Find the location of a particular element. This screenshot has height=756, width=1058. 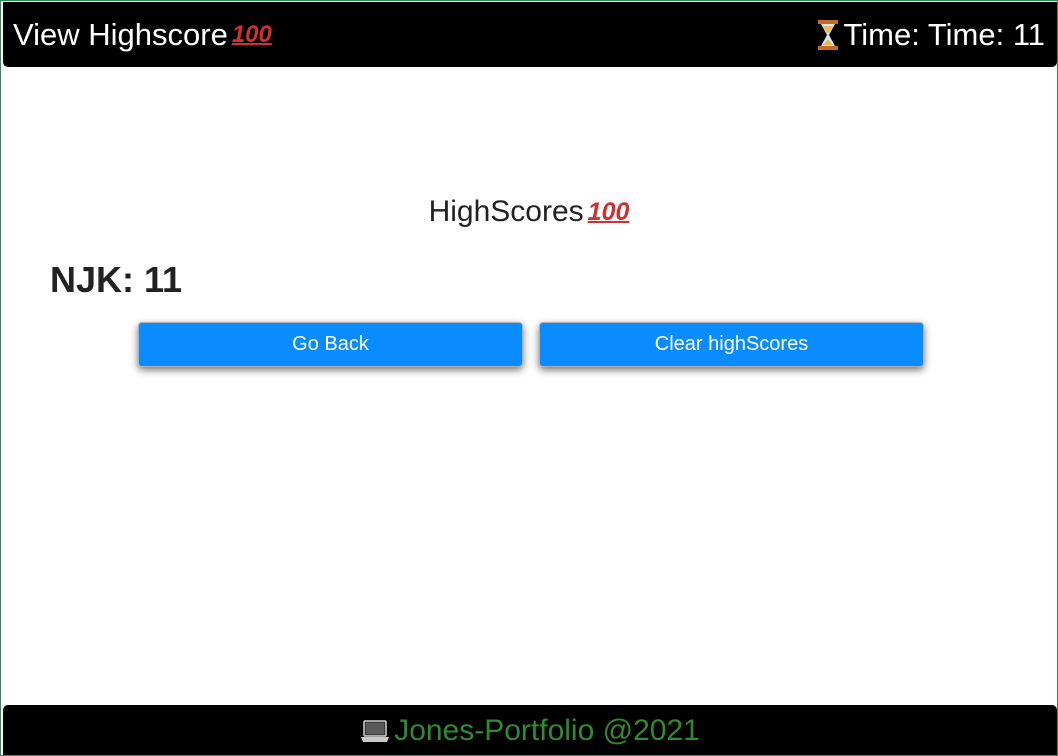

footer-text: Jones-Portfolio @2021 is located at coordinates (547, 730).